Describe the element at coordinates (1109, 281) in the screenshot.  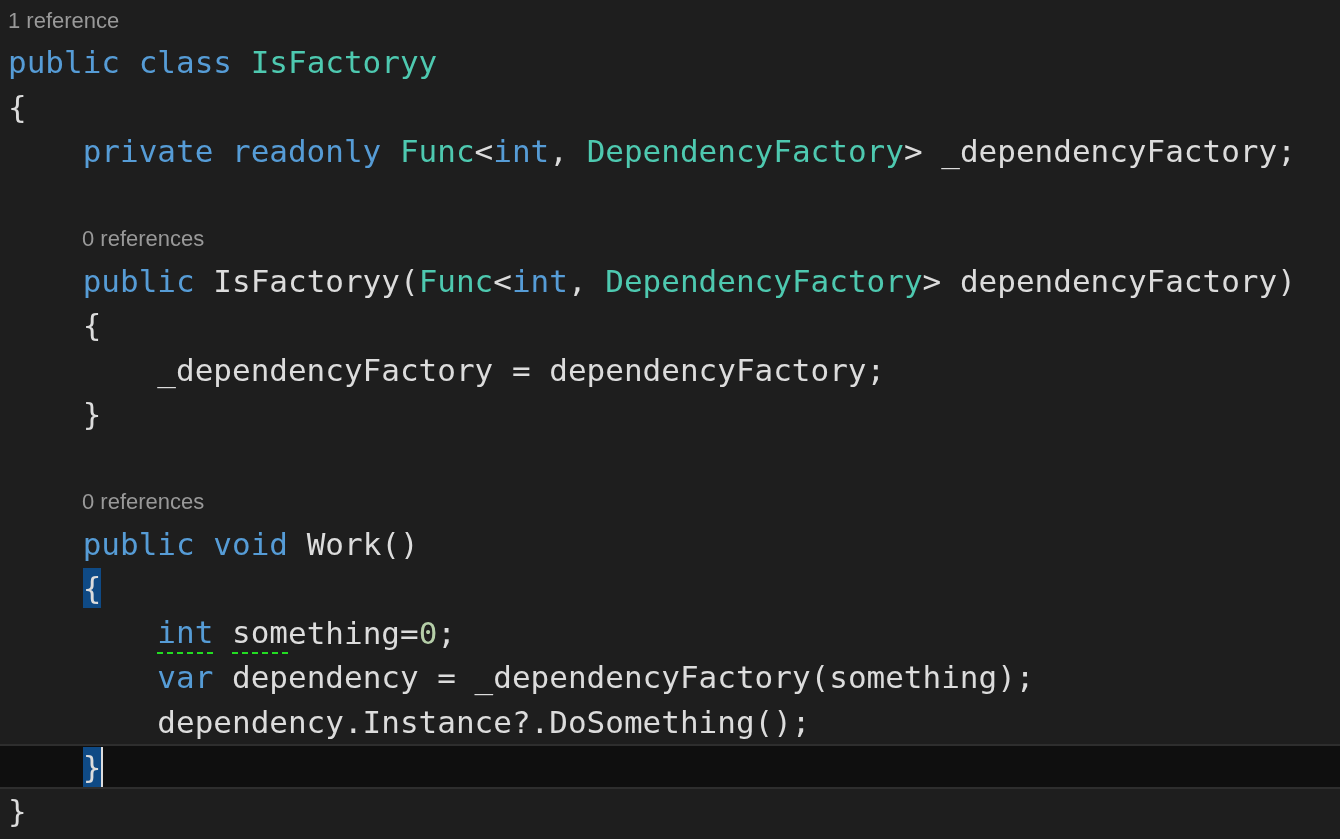
I see `code-text: > dependencyFactory)` at that location.